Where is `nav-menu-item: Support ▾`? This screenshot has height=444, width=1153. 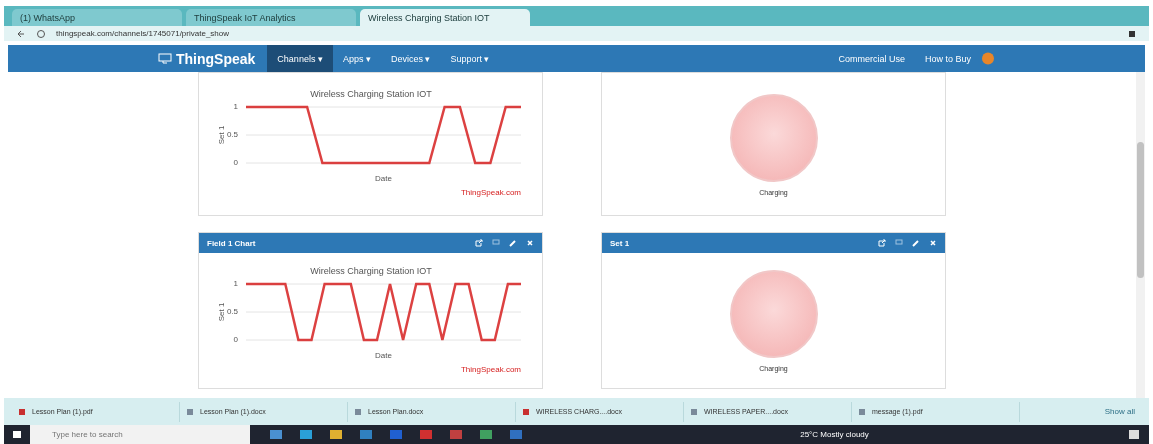 nav-menu-item: Support ▾ is located at coordinates (470, 58).